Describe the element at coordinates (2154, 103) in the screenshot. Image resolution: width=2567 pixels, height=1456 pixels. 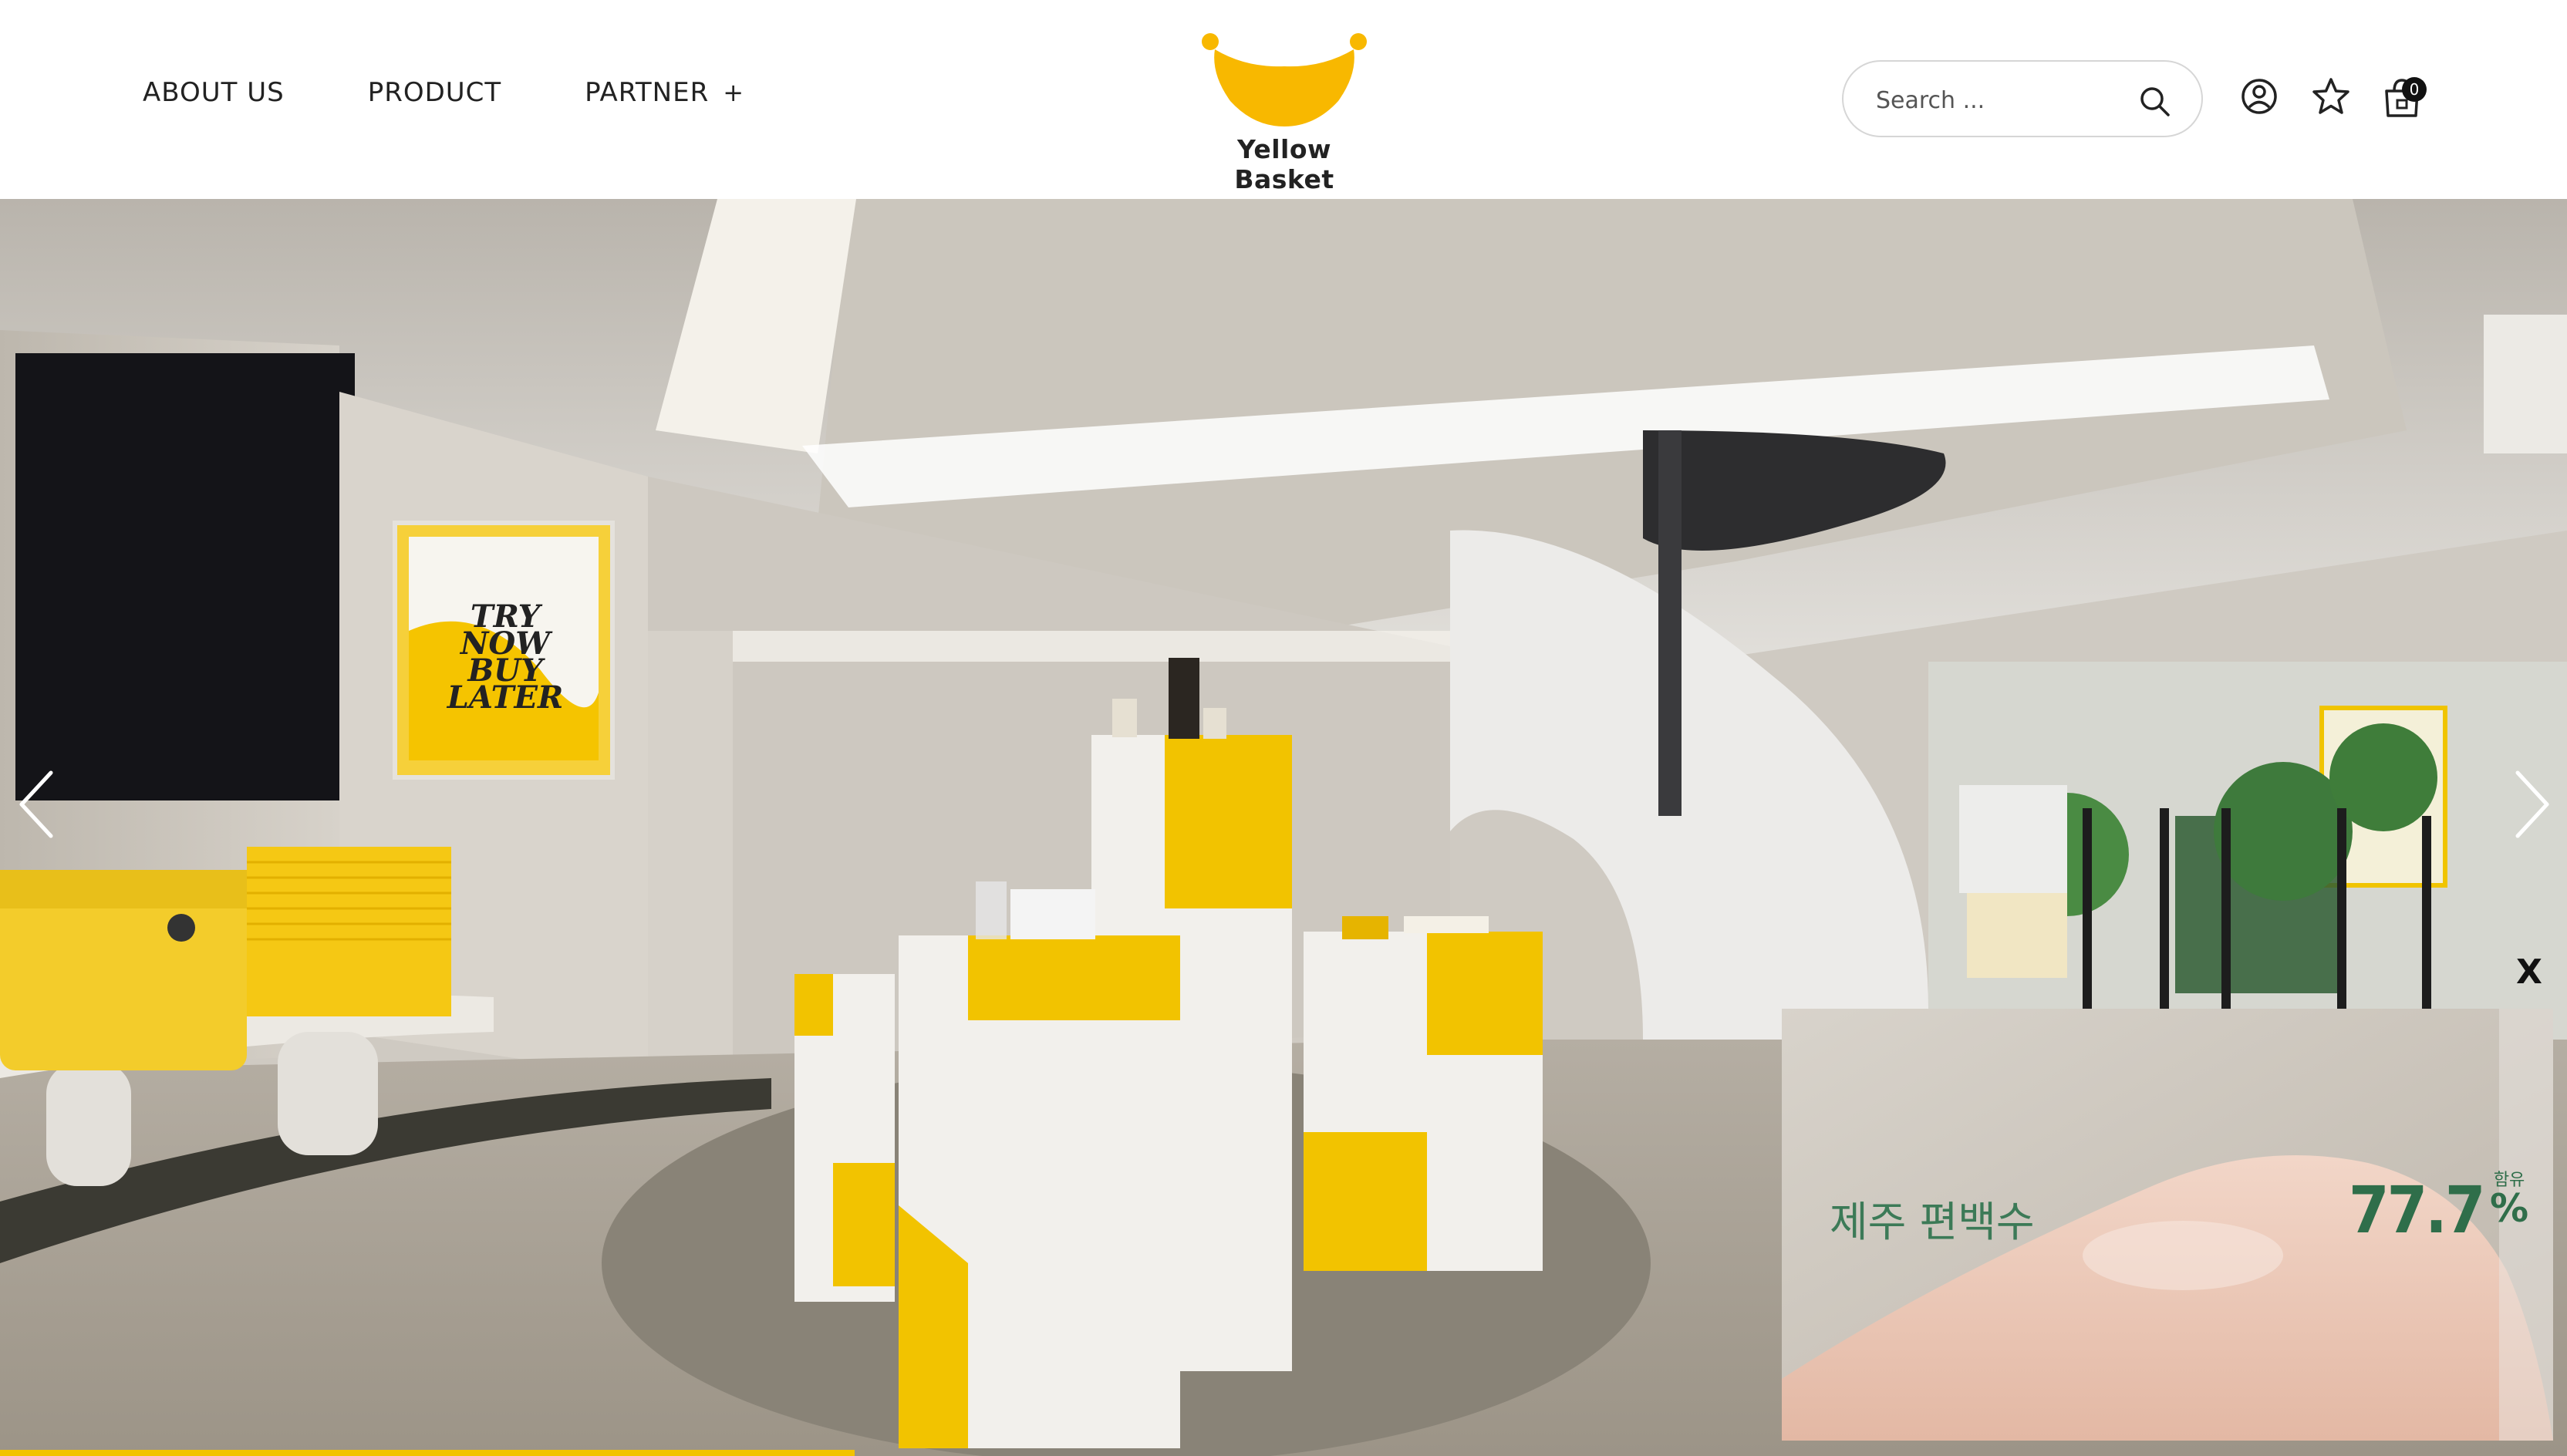
I see `search-icon` at that location.